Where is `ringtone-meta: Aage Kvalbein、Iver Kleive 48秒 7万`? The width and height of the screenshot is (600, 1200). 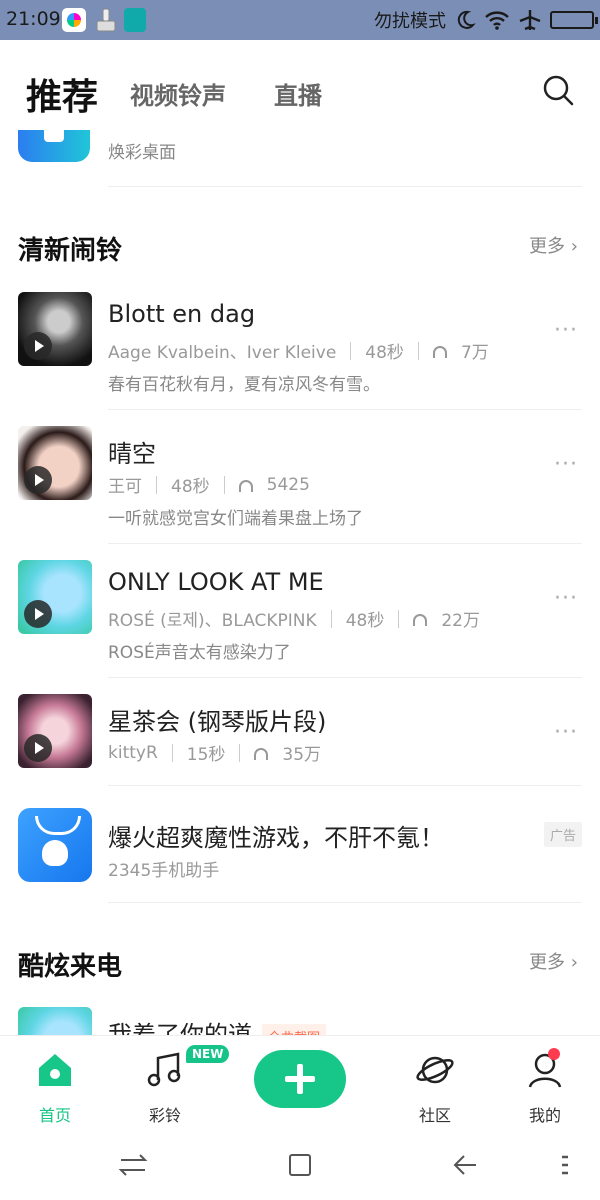 ringtone-meta: Aage Kvalbein、Iver Kleive 48秒 7万 is located at coordinates (298, 350).